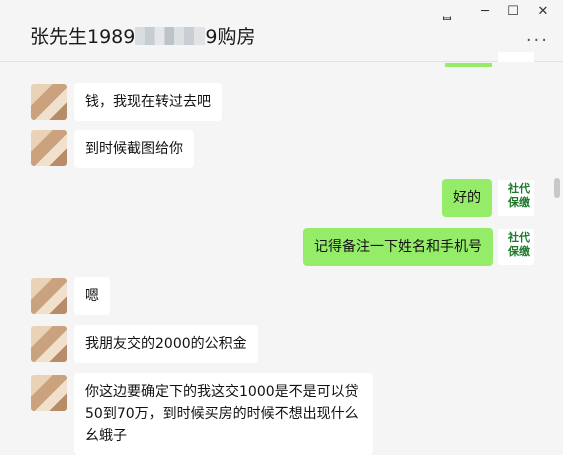  What do you see at coordinates (281, 31) in the screenshot?
I see `title-bar: 张先生1989 9购房 ᆸ ─ ☐ ✕ ···` at bounding box center [281, 31].